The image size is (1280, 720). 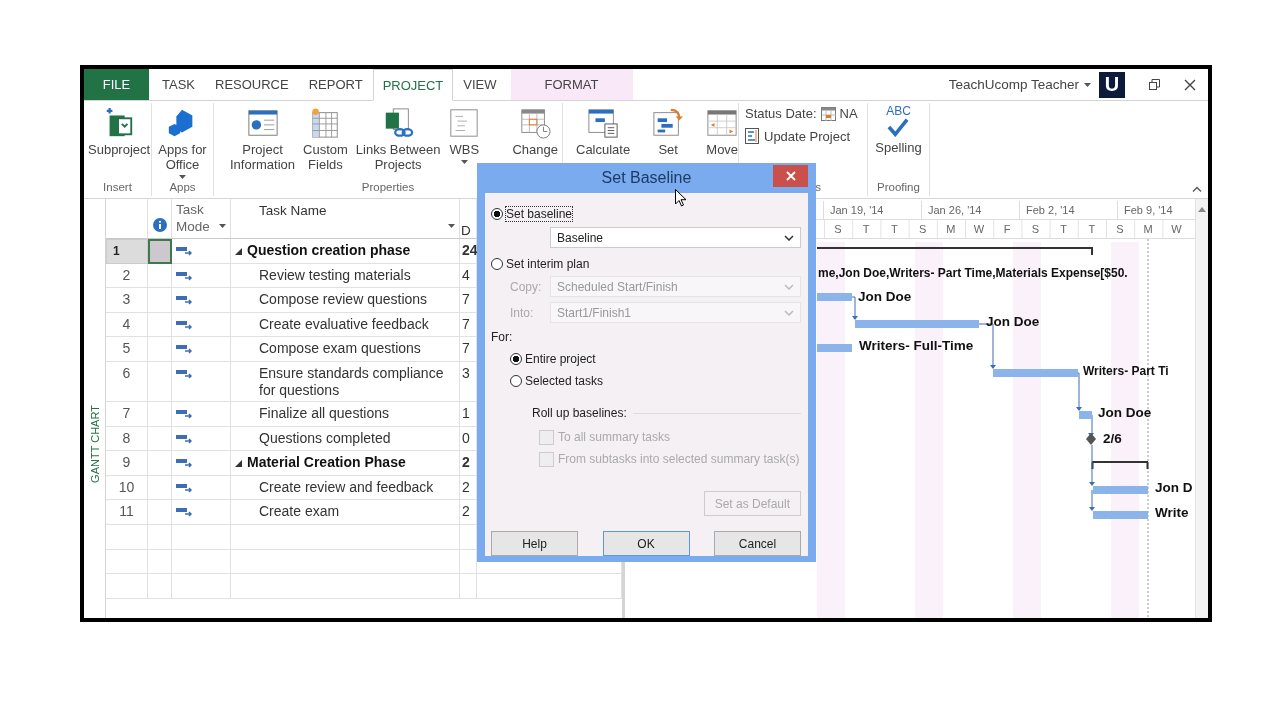 I want to click on ribbon-tab: REPORT, so click(x=335, y=84).